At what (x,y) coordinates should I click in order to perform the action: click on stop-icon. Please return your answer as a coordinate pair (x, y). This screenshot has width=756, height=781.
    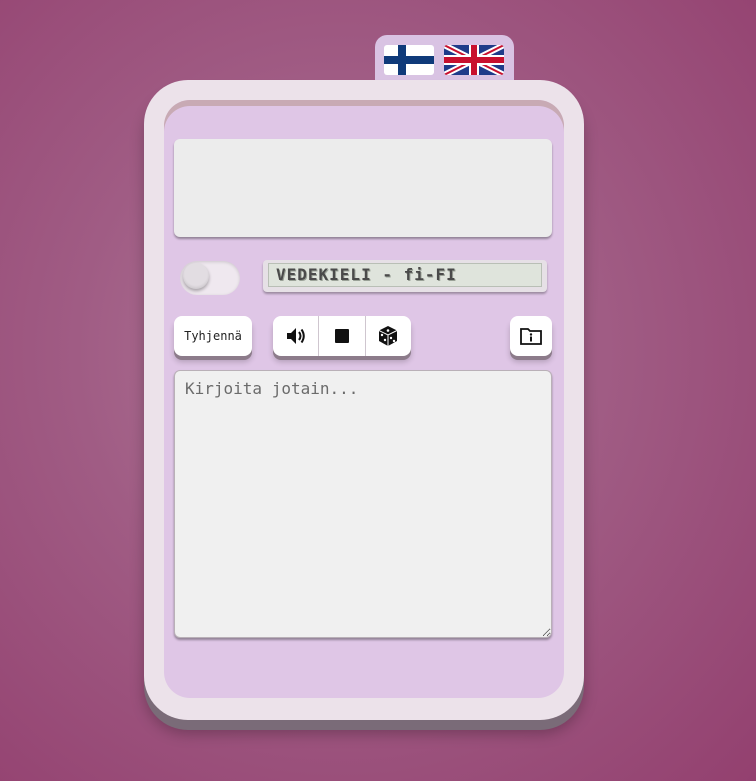
    Looking at the image, I should click on (341, 336).